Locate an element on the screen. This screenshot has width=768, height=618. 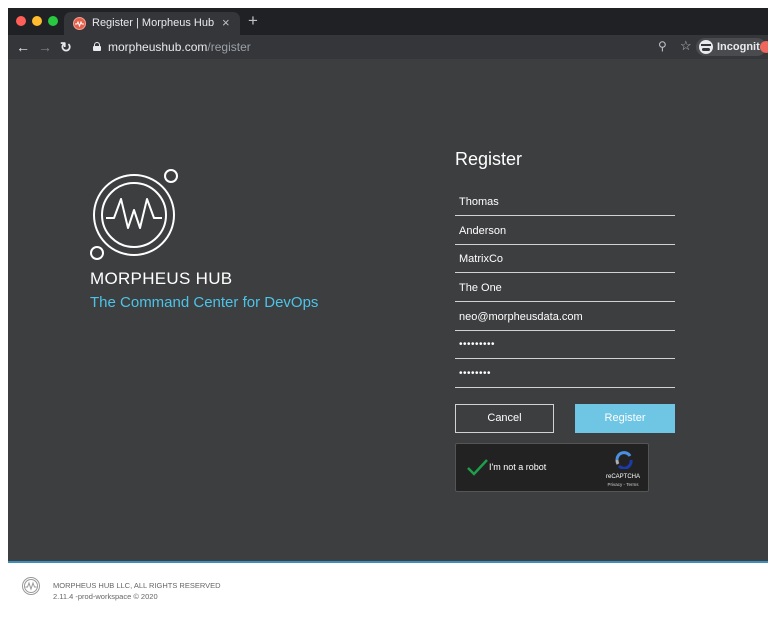
footer-version: 2.11.4 -prod-workspace © 2020 is located at coordinates (105, 596).